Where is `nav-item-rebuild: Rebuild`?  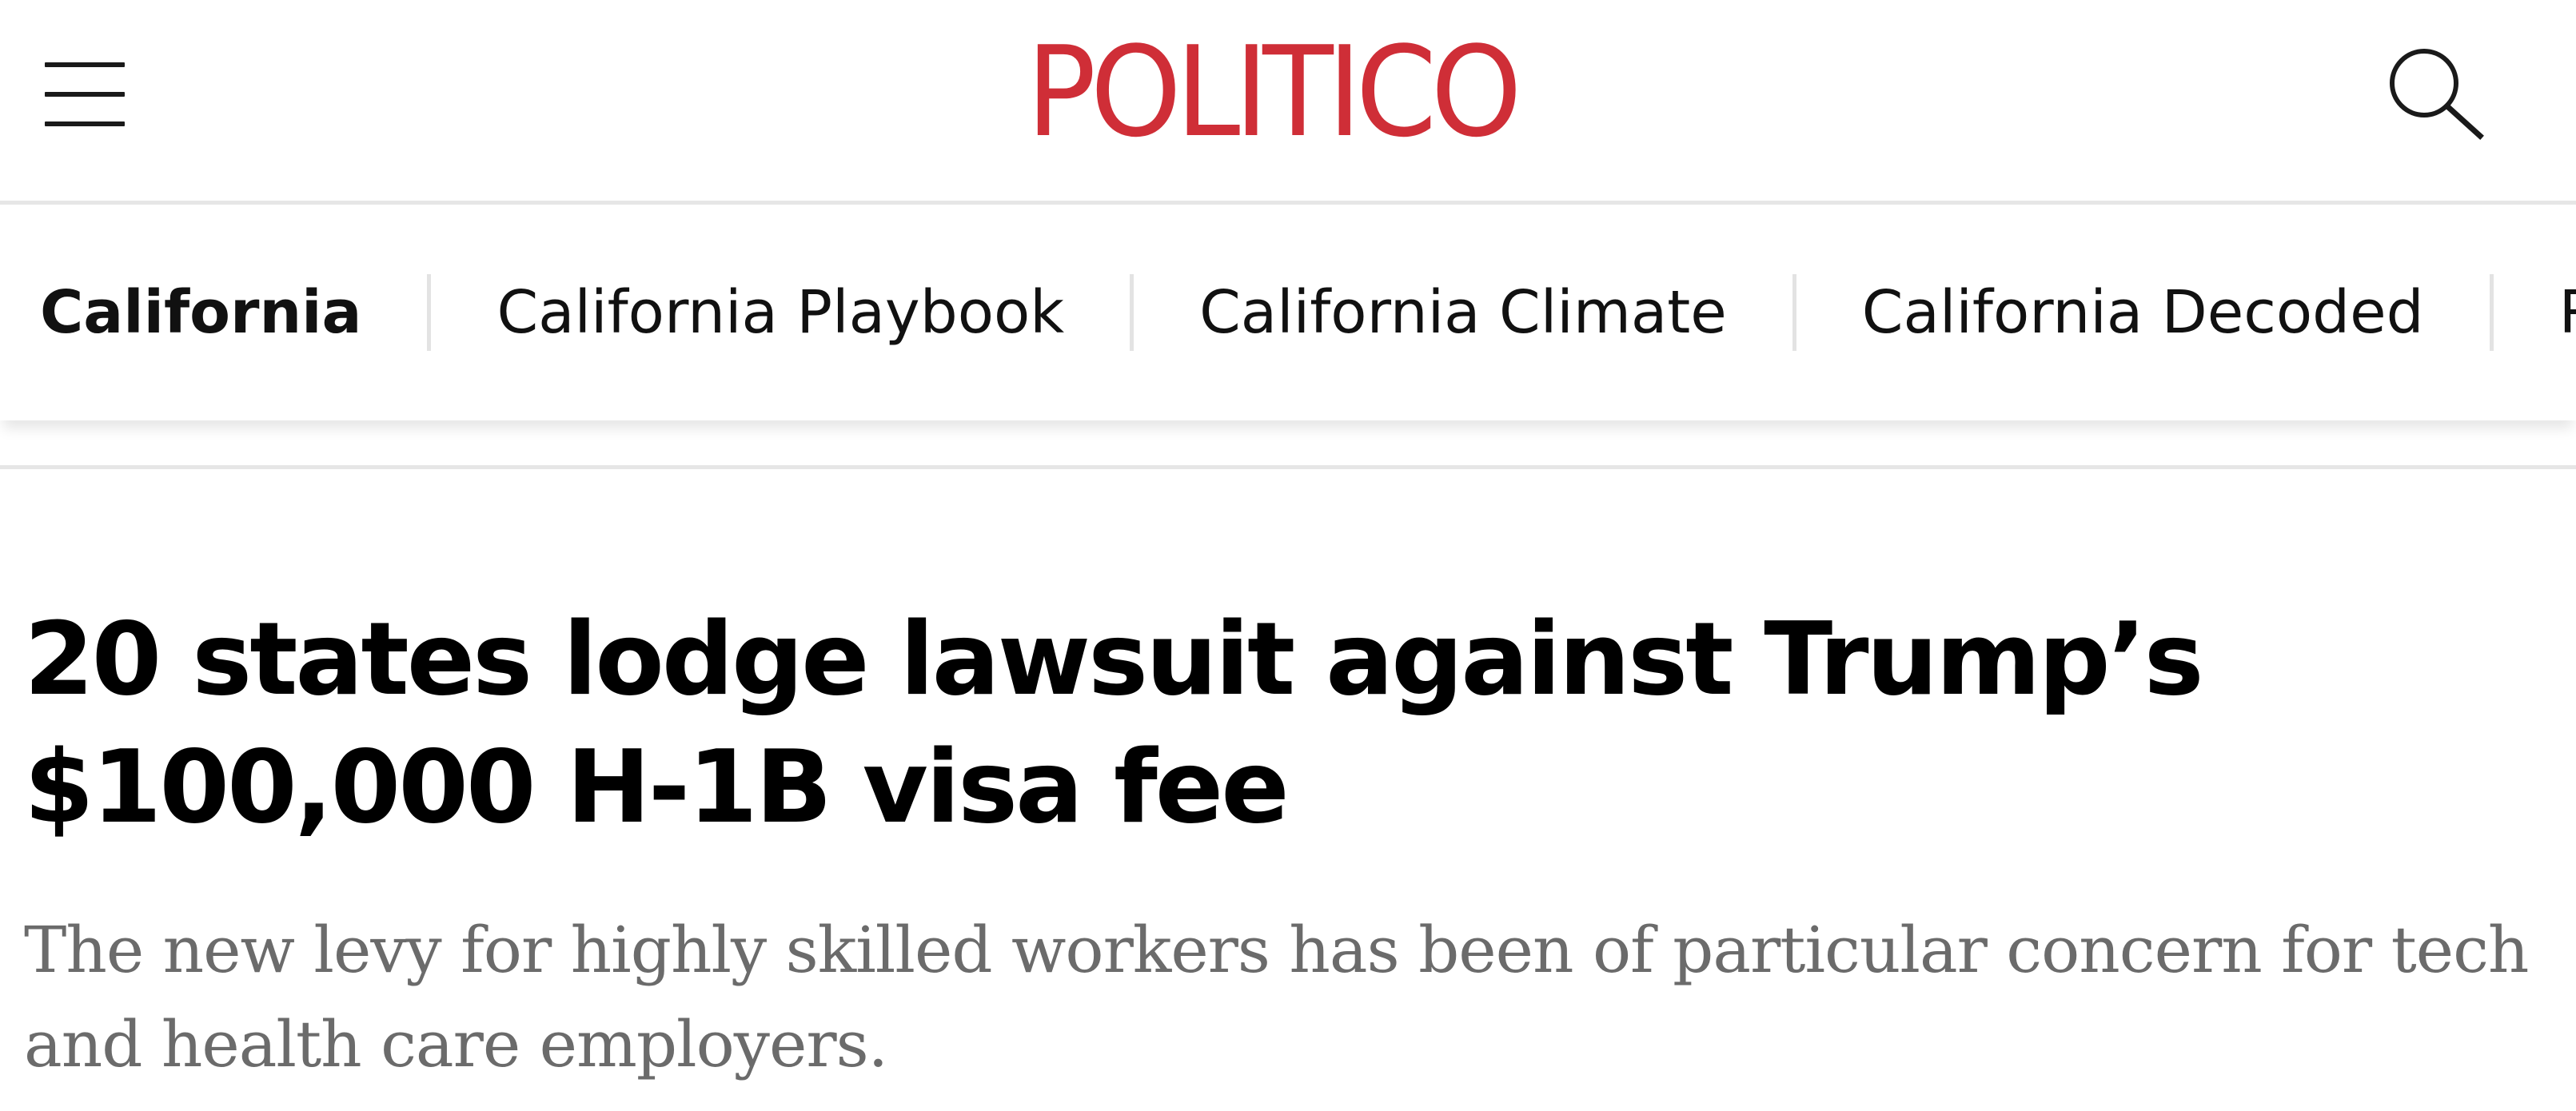
nav-item-rebuild: Rebuild is located at coordinates (2532, 312).